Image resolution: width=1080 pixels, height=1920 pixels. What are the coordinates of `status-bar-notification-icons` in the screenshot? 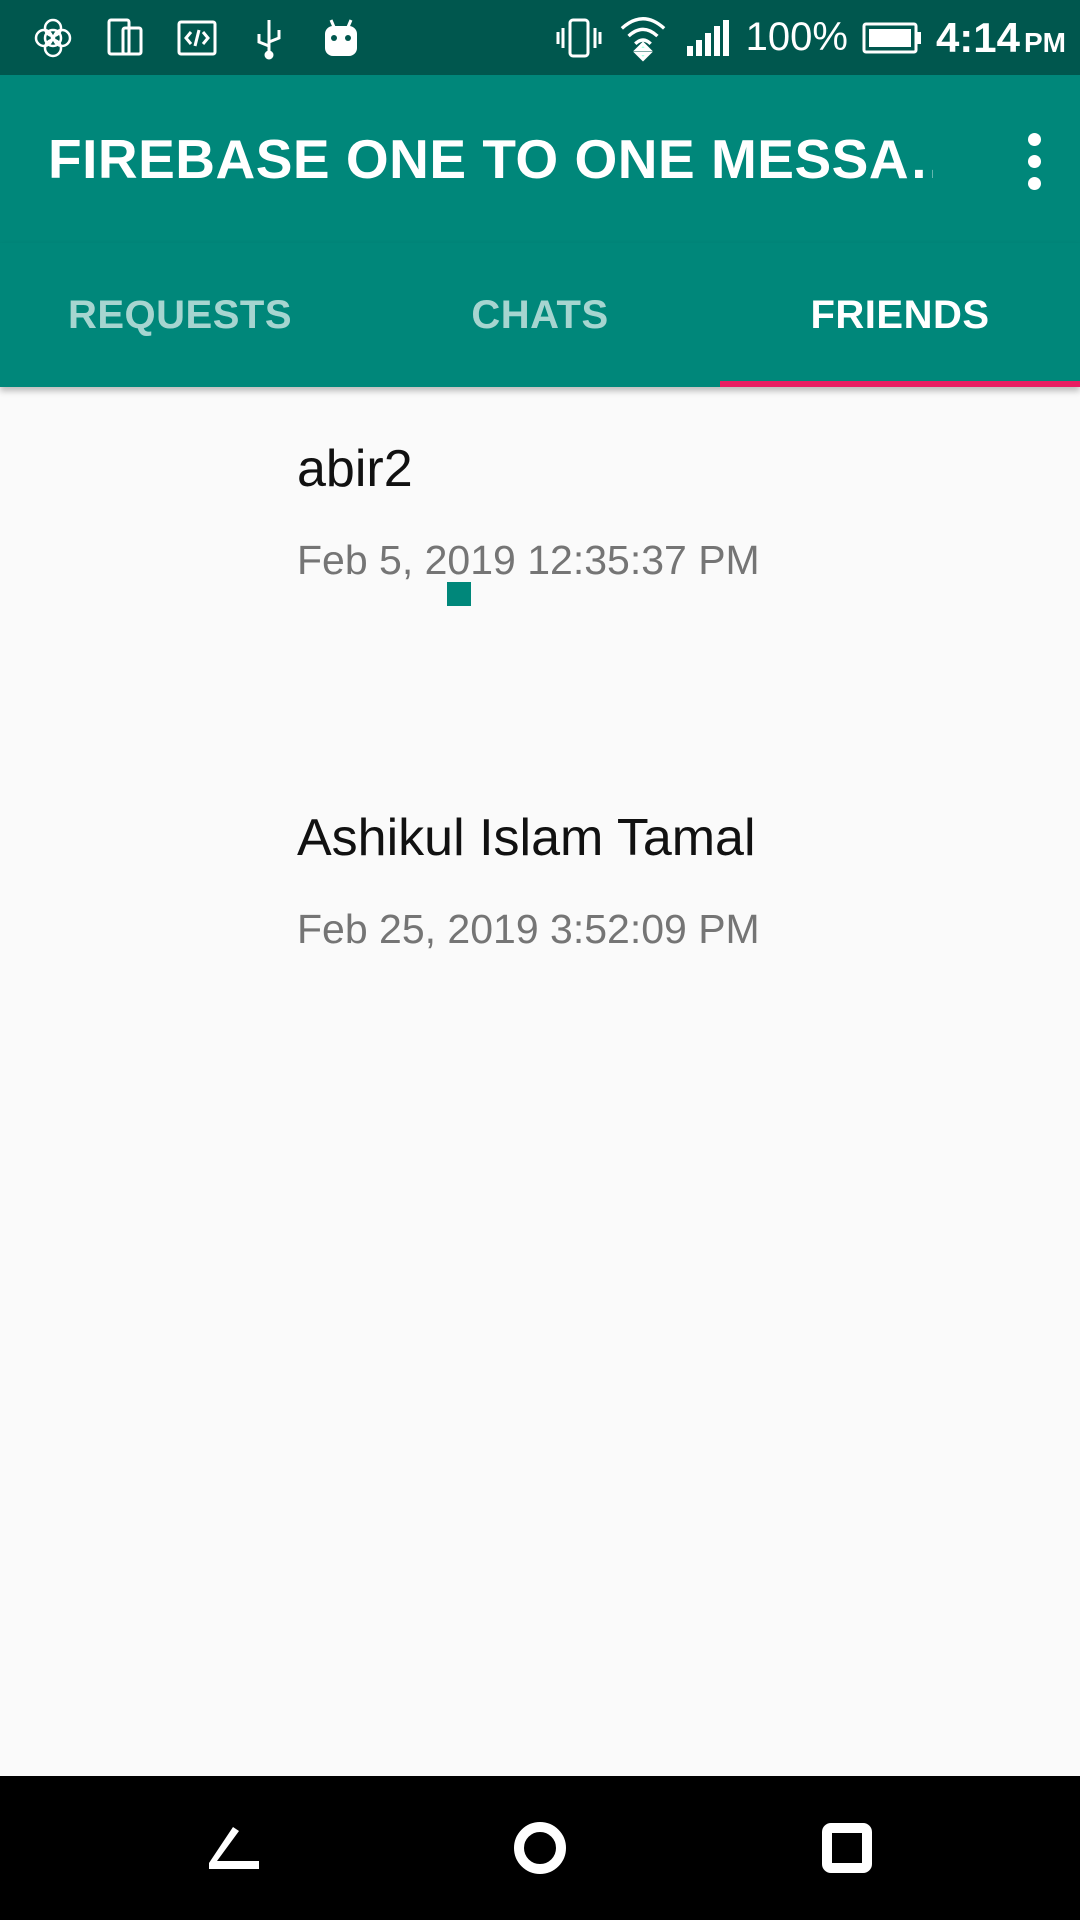 It's located at (197, 38).